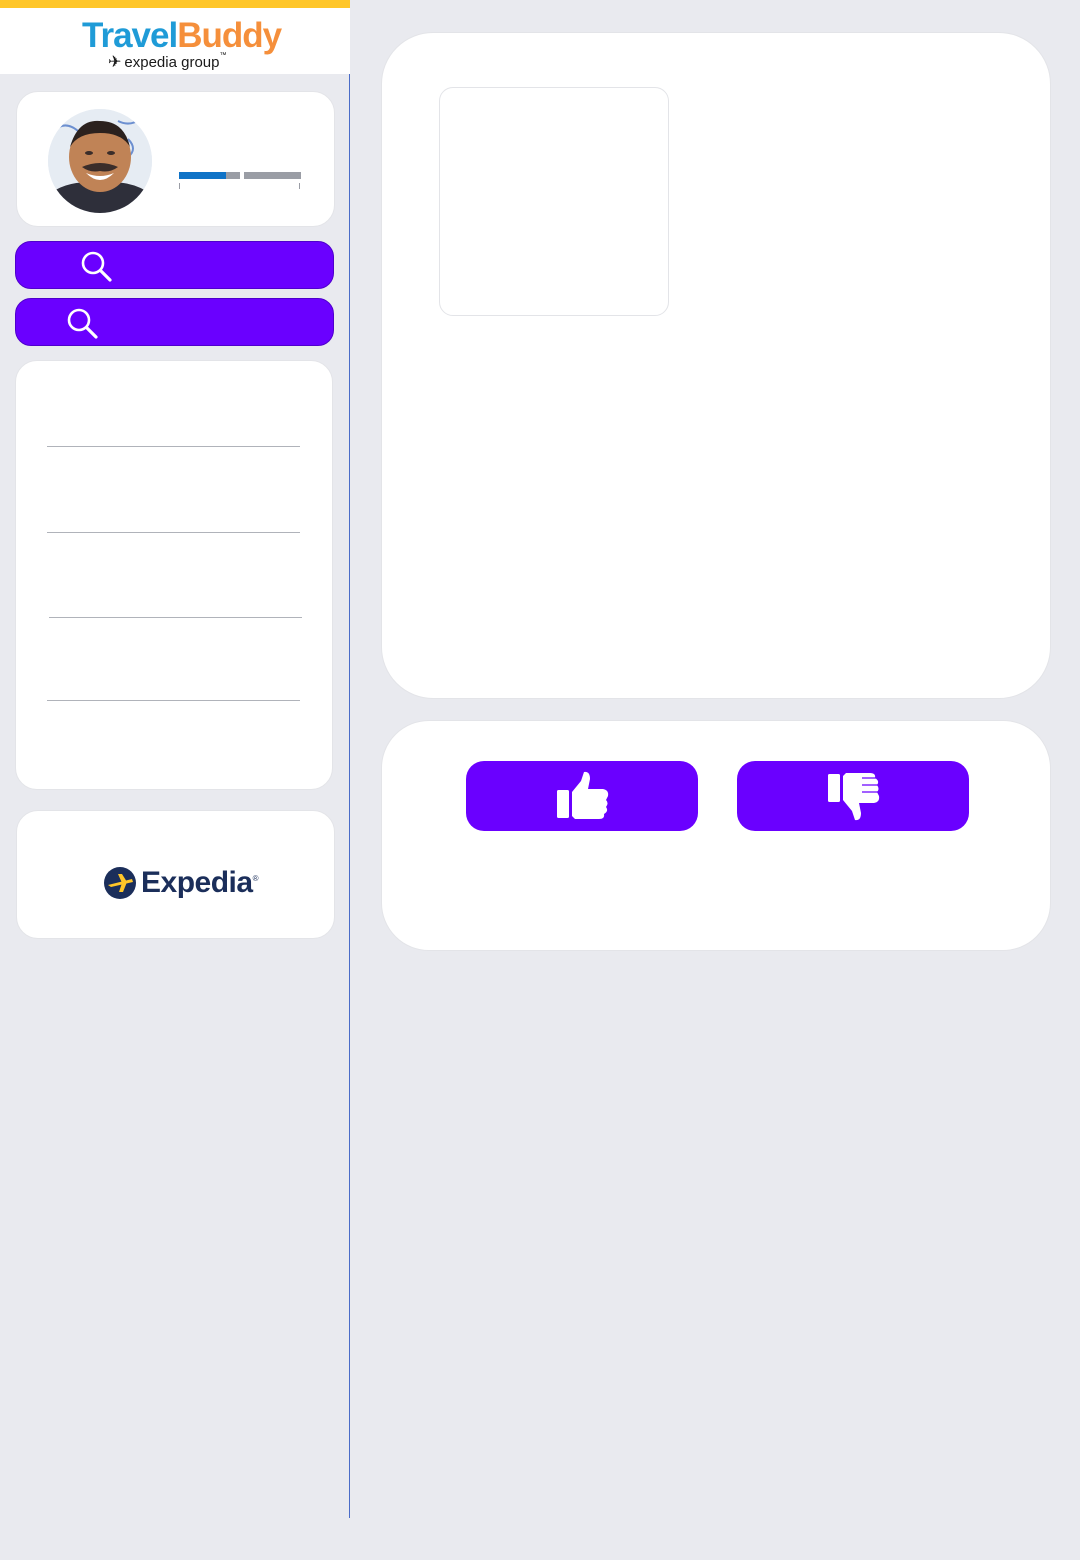 The height and width of the screenshot is (1560, 1080). I want to click on avatar-photo, so click(100, 161).